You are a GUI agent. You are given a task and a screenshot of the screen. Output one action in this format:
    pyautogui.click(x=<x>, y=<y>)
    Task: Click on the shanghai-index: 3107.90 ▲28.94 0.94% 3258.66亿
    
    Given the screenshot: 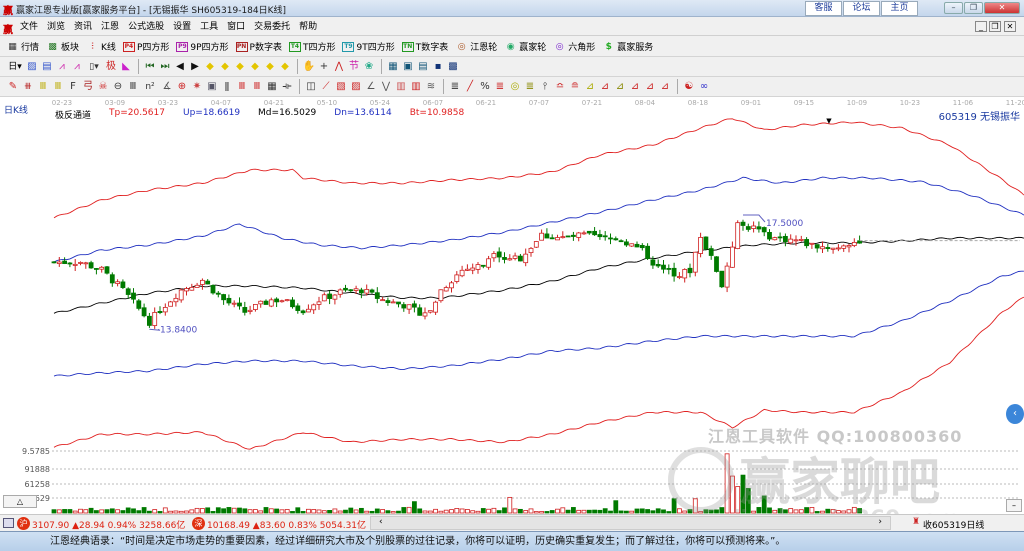 What is the action you would take?
    pyautogui.click(x=108, y=524)
    